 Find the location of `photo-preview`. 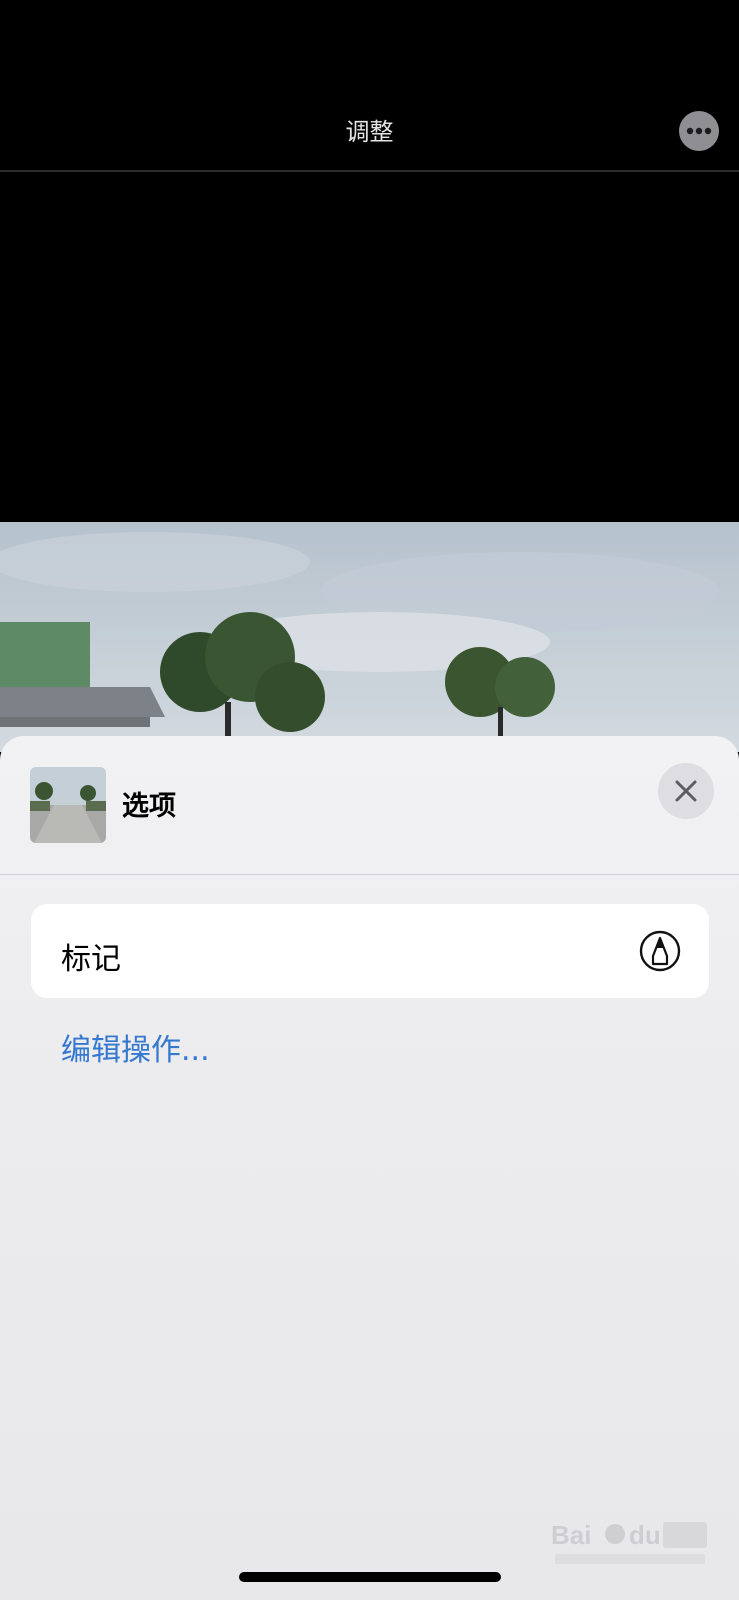

photo-preview is located at coordinates (369, 637).